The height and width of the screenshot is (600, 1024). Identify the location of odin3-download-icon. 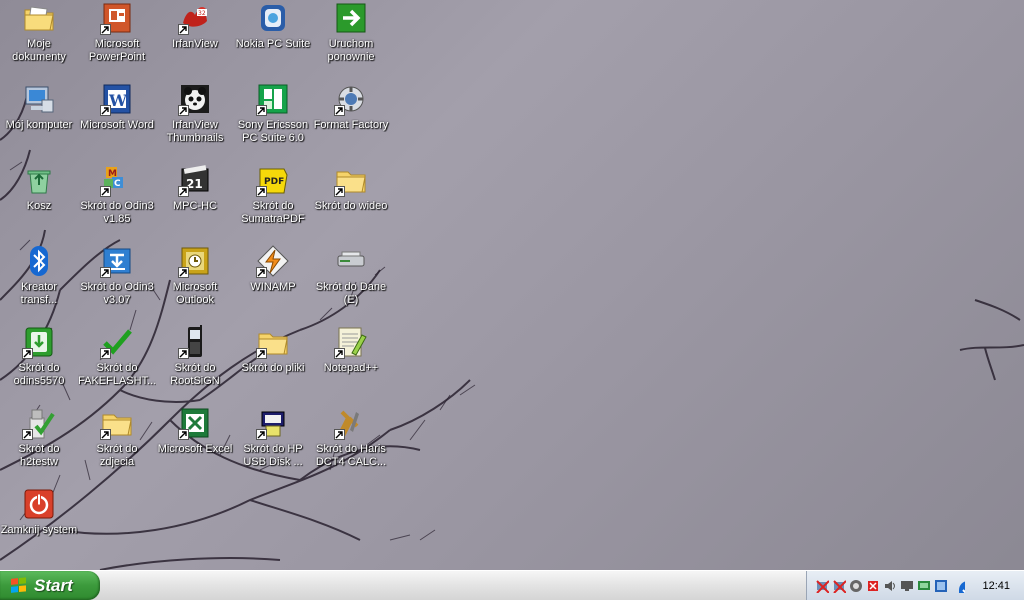
(117, 261).